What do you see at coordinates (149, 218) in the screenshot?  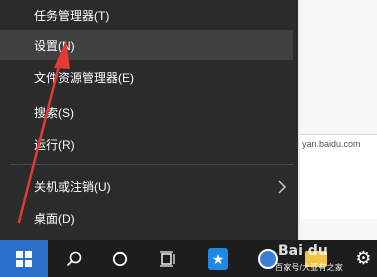 I see `menu-item-desktop: 桌面(D)` at bounding box center [149, 218].